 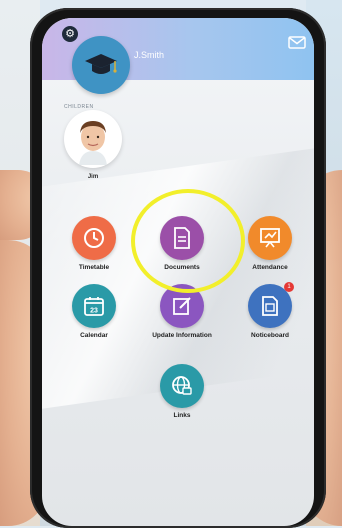 I want to click on attendance-button, so click(x=270, y=238).